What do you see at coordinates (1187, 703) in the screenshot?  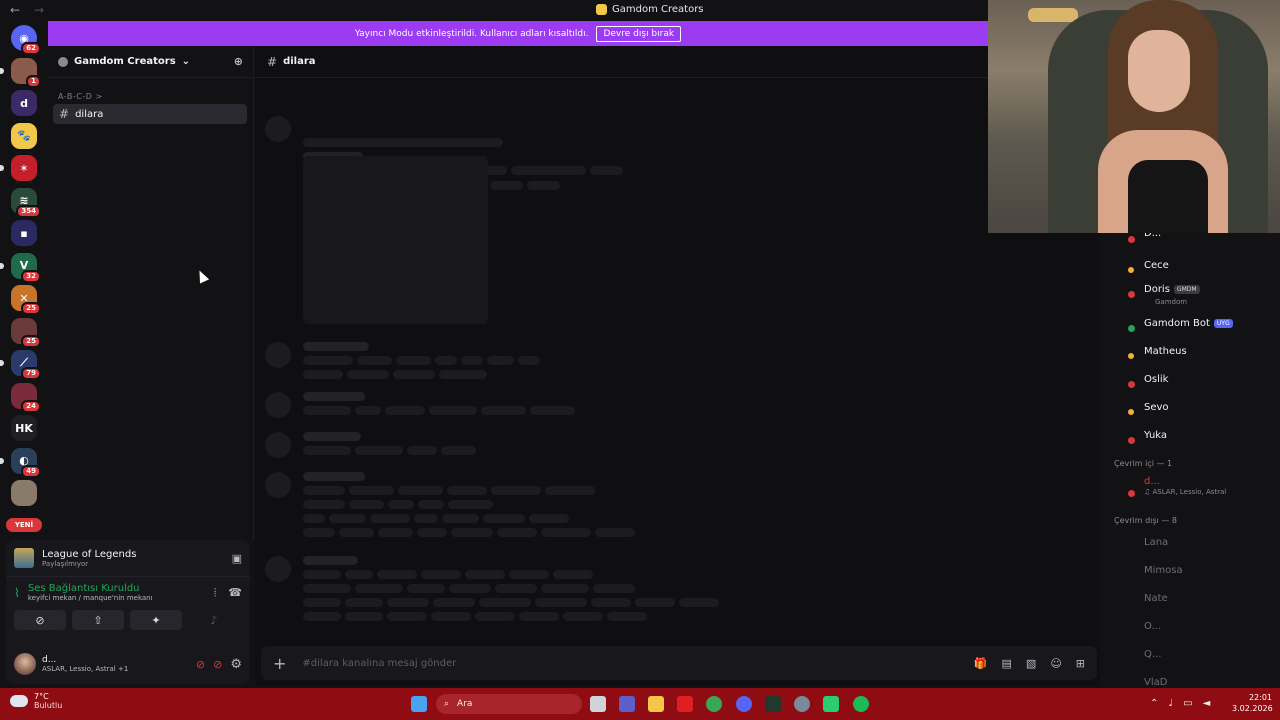 I see `display-icon: ▭` at bounding box center [1187, 703].